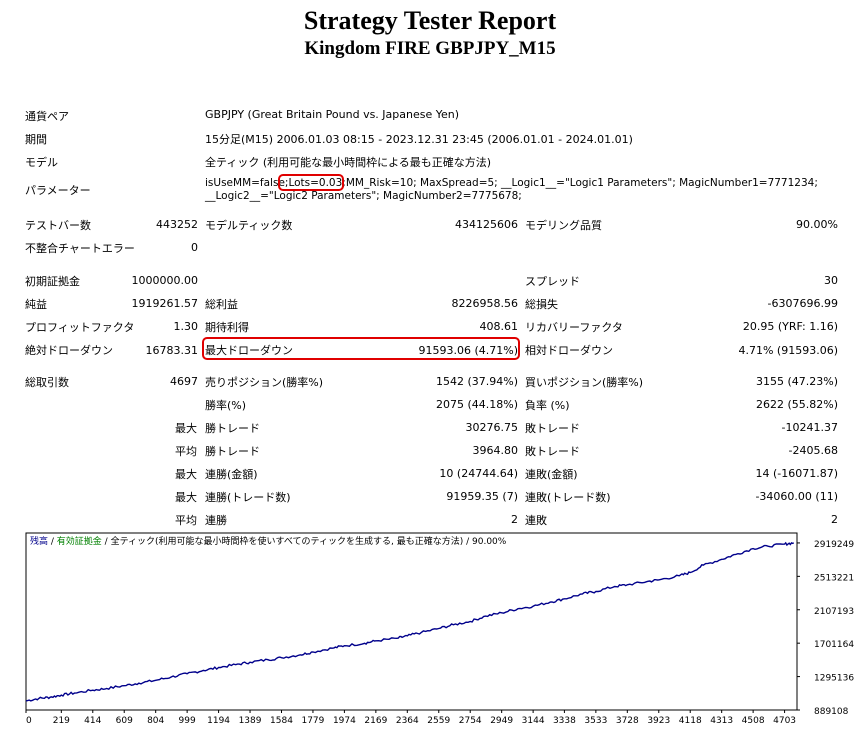  Describe the element at coordinates (501, 721) in the screenshot. I see `x-tick-label: 2949` at that location.